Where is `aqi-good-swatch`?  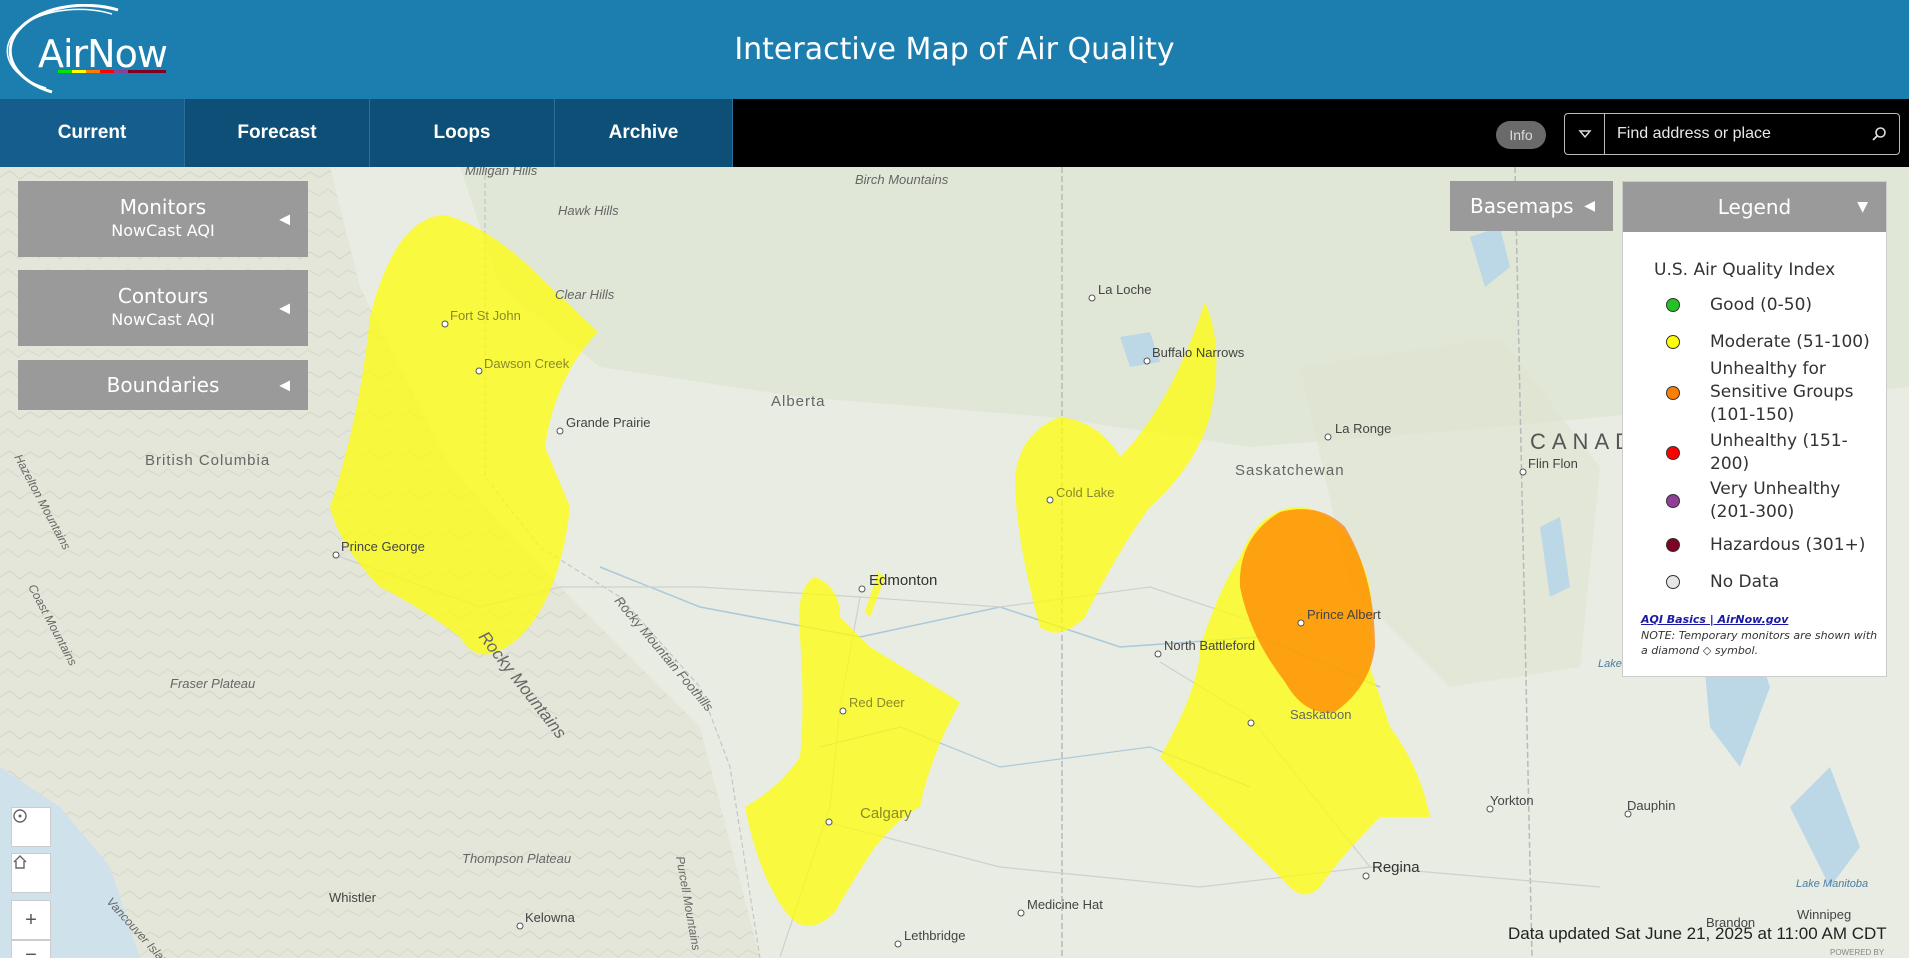 aqi-good-swatch is located at coordinates (1673, 305).